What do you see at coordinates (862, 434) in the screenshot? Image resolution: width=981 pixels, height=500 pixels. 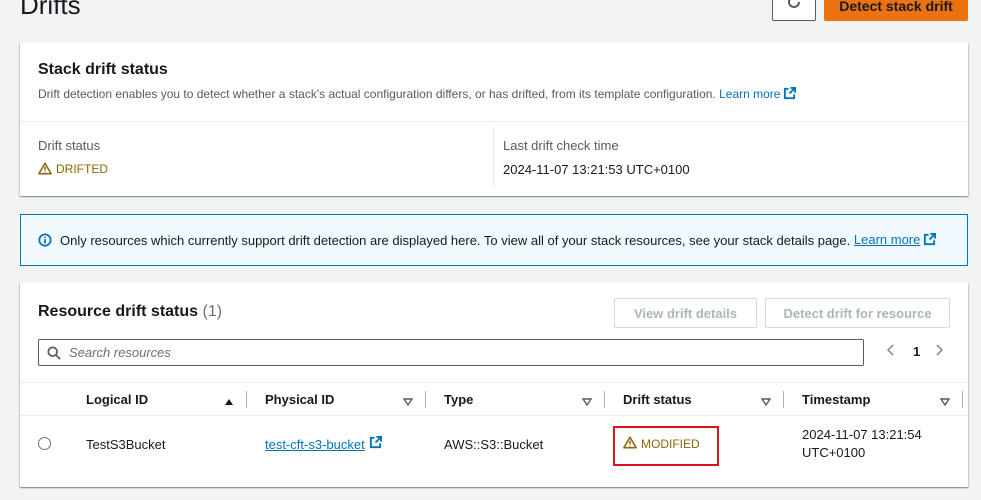 I see `timestamp-line-1: 2024-11-07 13:21:54` at bounding box center [862, 434].